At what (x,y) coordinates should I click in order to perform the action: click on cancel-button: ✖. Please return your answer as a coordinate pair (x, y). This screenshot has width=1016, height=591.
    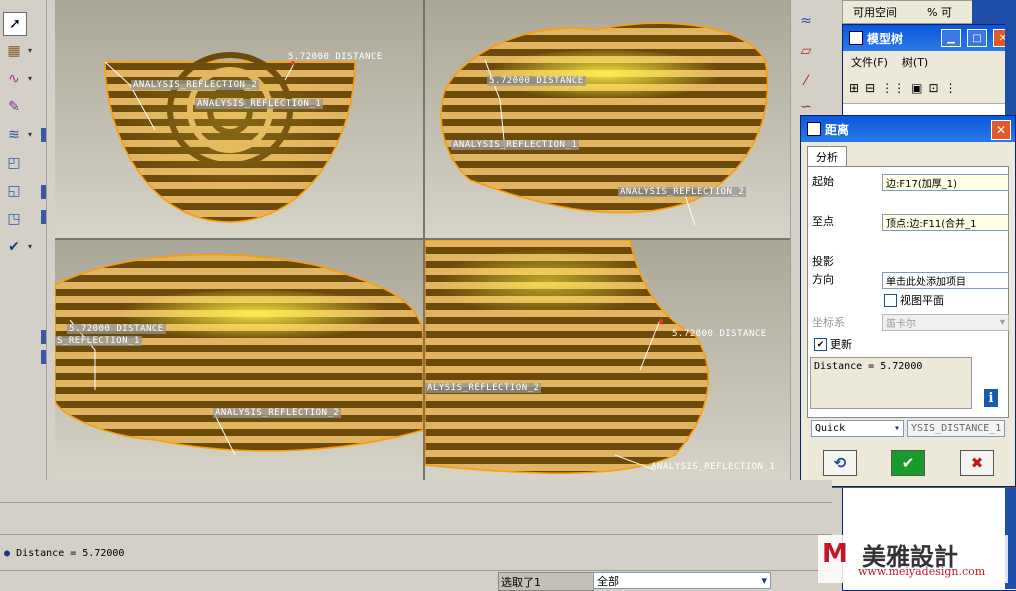
    Looking at the image, I should click on (977, 463).